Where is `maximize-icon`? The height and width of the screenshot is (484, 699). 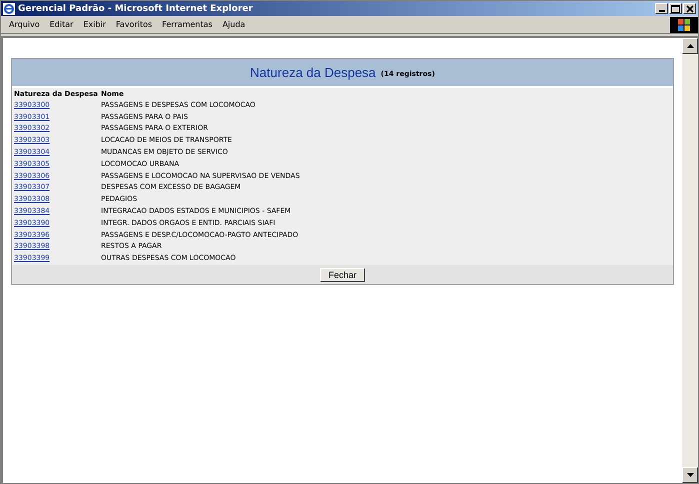
maximize-icon is located at coordinates (675, 8).